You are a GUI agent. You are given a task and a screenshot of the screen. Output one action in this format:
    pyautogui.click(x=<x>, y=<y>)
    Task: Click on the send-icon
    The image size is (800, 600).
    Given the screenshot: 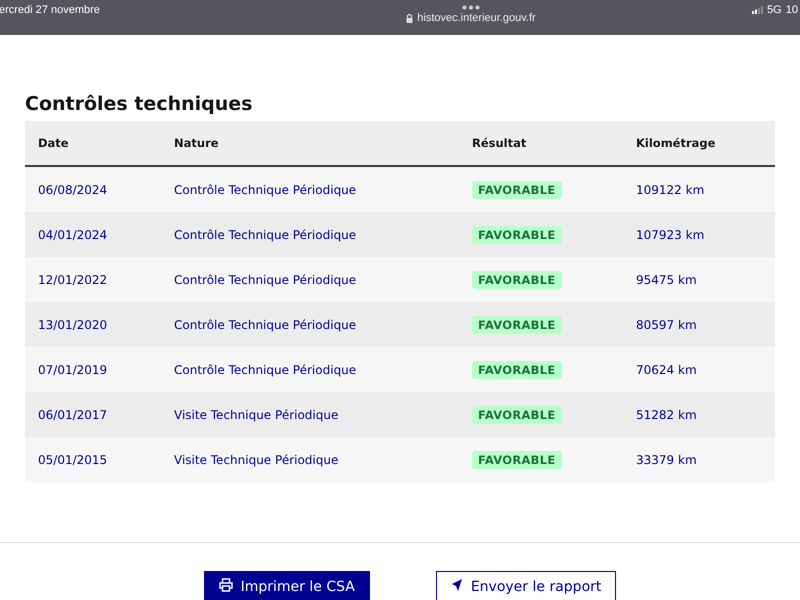 What is the action you would take?
    pyautogui.click(x=456, y=585)
    